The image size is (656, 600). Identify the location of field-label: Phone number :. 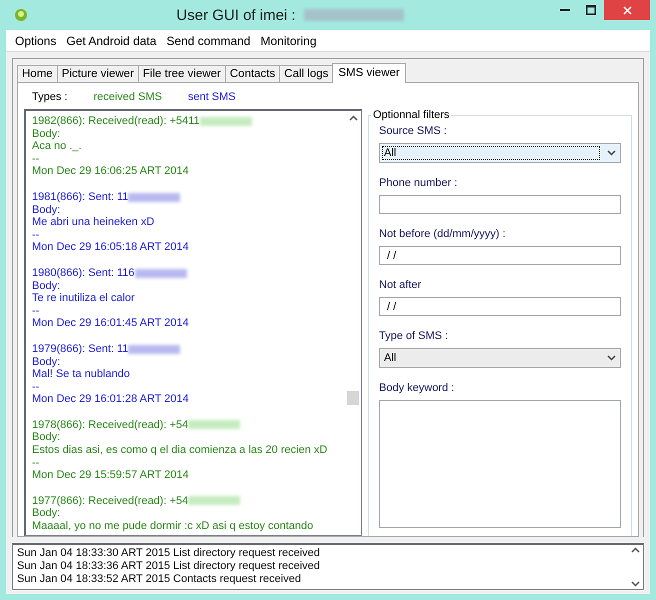
(418, 183).